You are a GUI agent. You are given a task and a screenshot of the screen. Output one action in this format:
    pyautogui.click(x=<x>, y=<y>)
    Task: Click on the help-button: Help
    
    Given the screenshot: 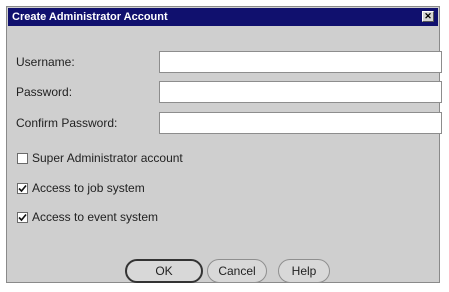 What is the action you would take?
    pyautogui.click(x=304, y=271)
    